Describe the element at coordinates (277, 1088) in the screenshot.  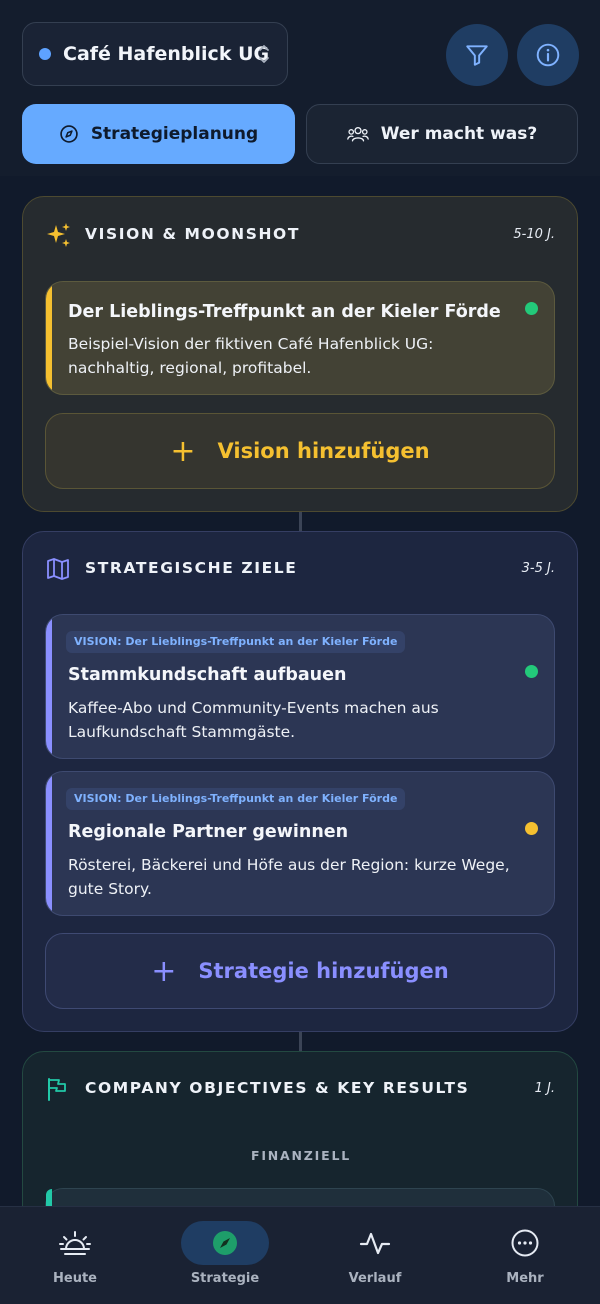
I see `section-title: COMPANY OBJECTIVES & KEY RESULTS` at that location.